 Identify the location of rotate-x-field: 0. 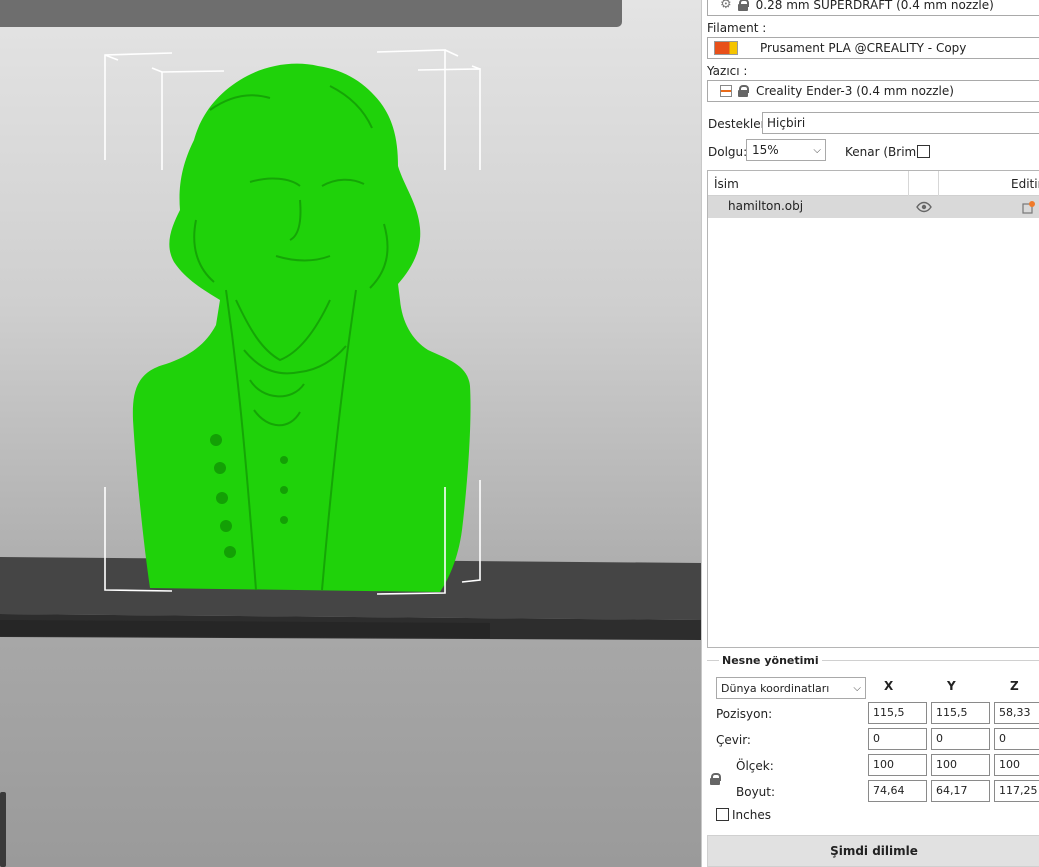
(897, 739).